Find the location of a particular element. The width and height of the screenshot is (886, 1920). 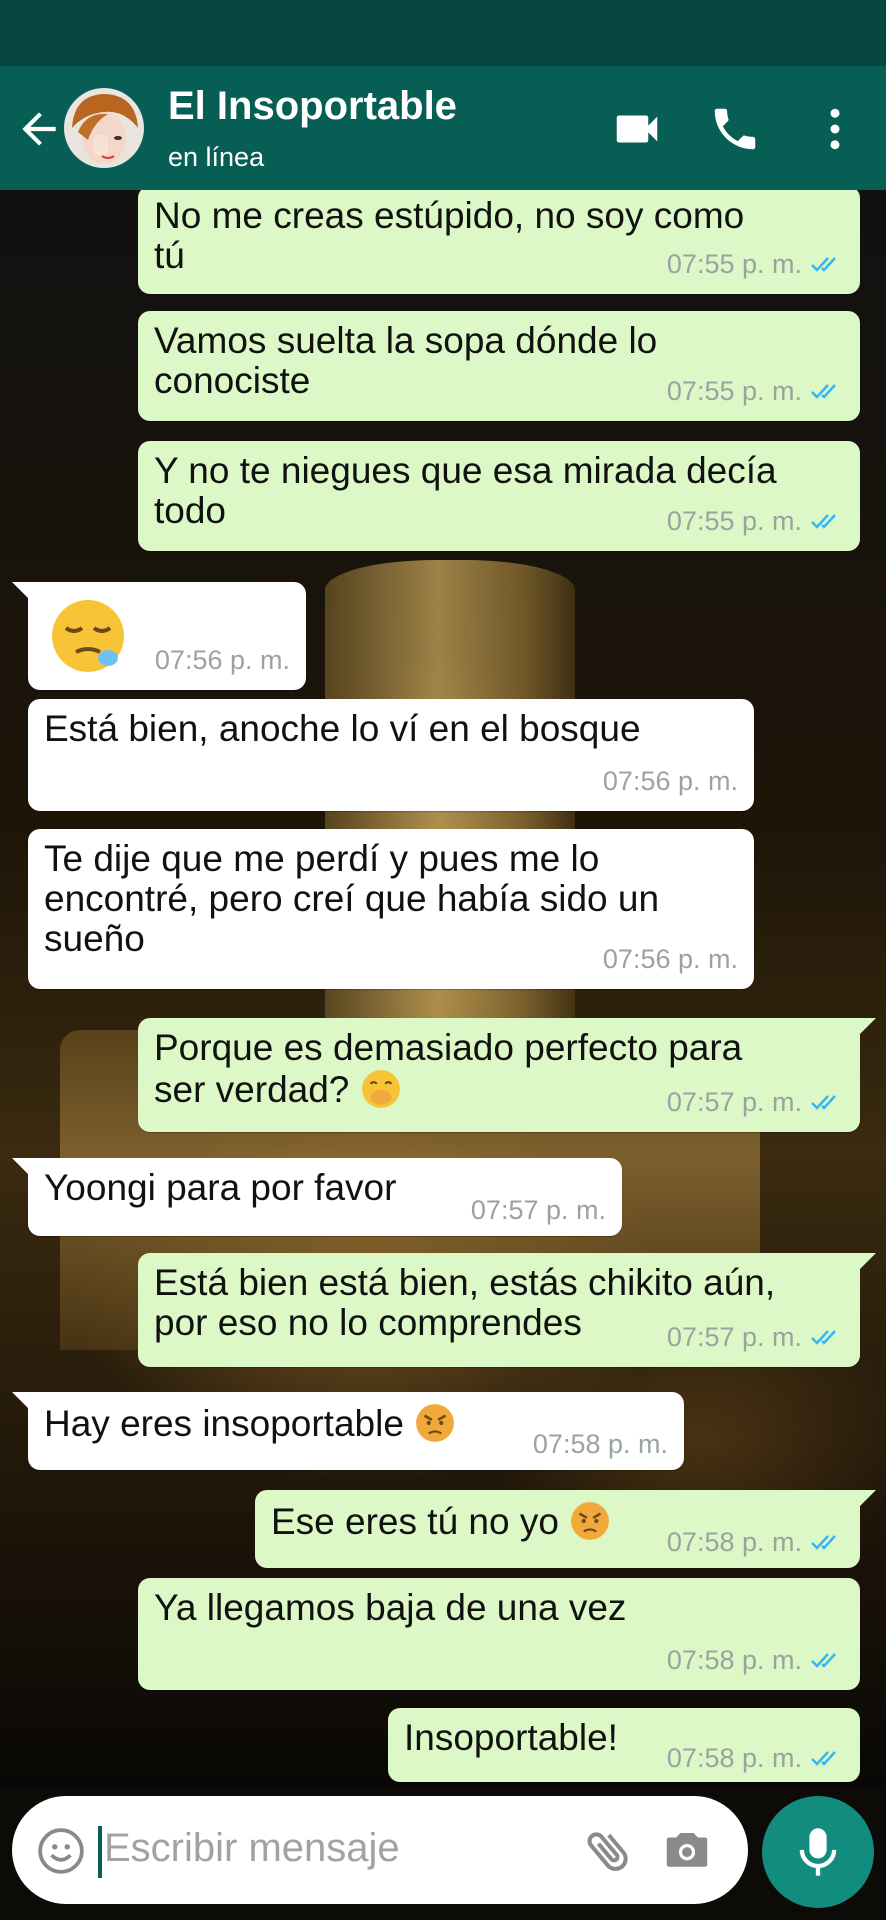

message-text: Ya llegamos baja de una vez is located at coordinates (390, 1607).